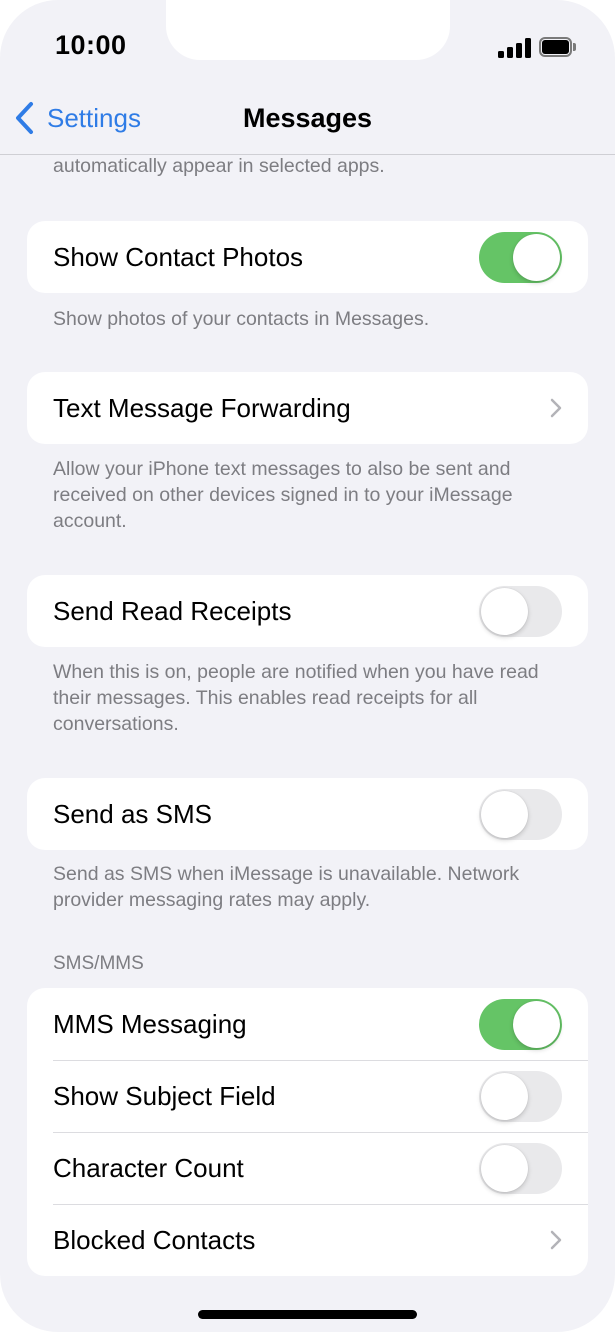 The image size is (615, 1332). I want to click on group-contact-photos: Show Contact Photos, so click(307, 257).